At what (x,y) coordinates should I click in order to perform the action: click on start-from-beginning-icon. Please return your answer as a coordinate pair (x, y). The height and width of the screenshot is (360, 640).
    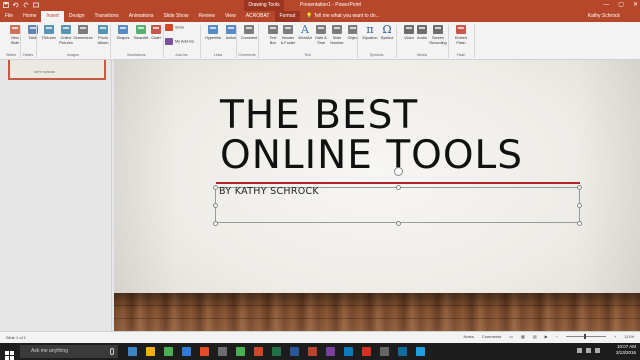
    Looking at the image, I should click on (36, 5).